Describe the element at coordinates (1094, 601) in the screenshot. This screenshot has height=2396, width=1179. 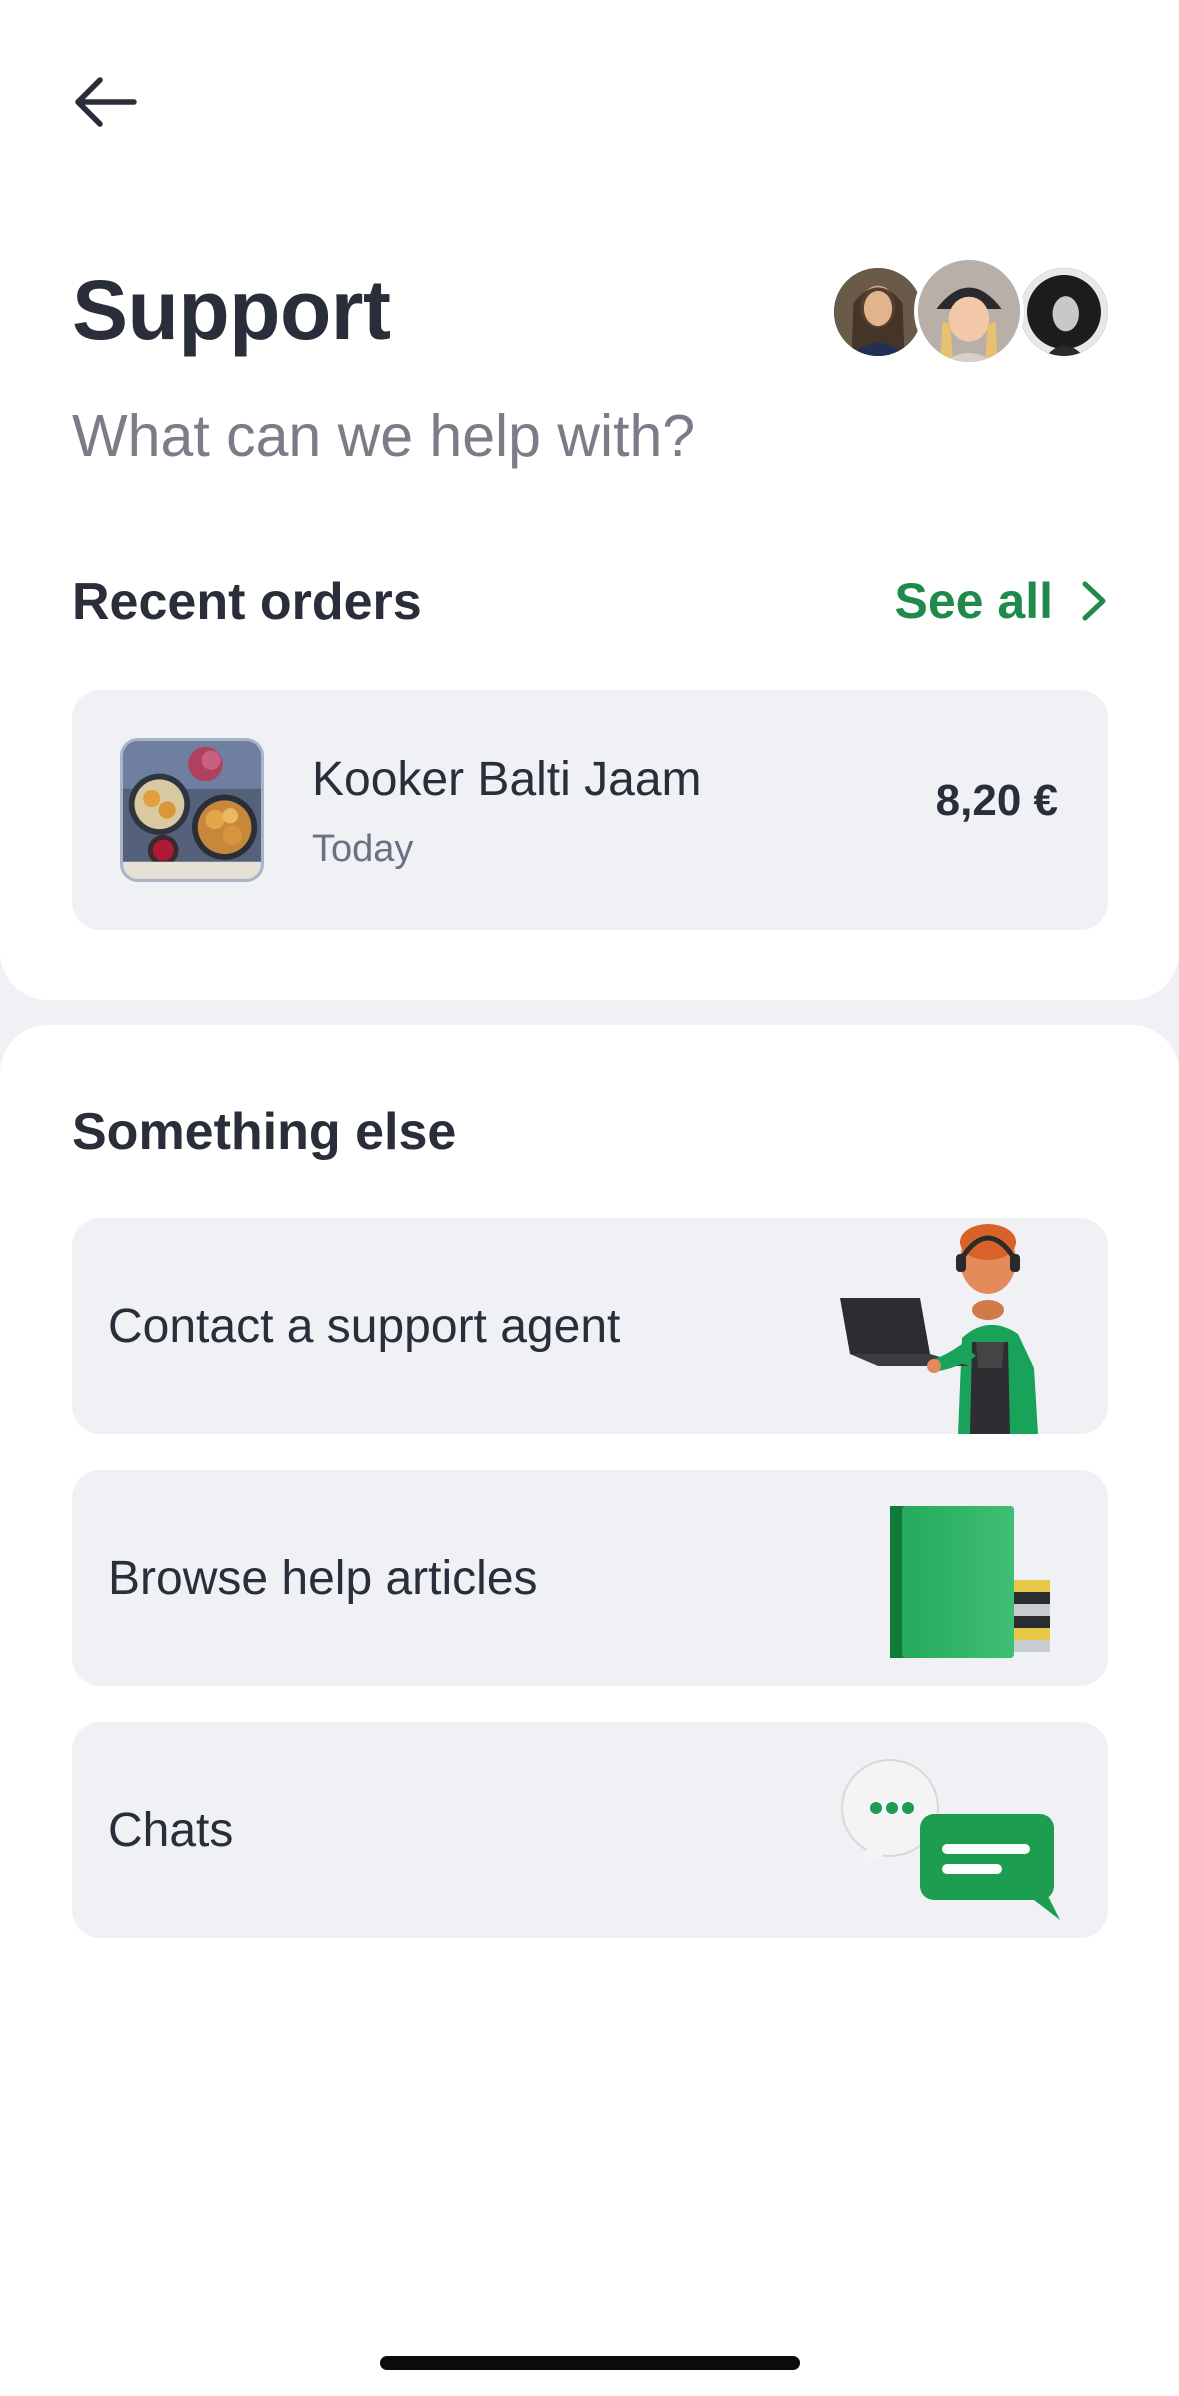
I see `chevron-right-icon` at that location.